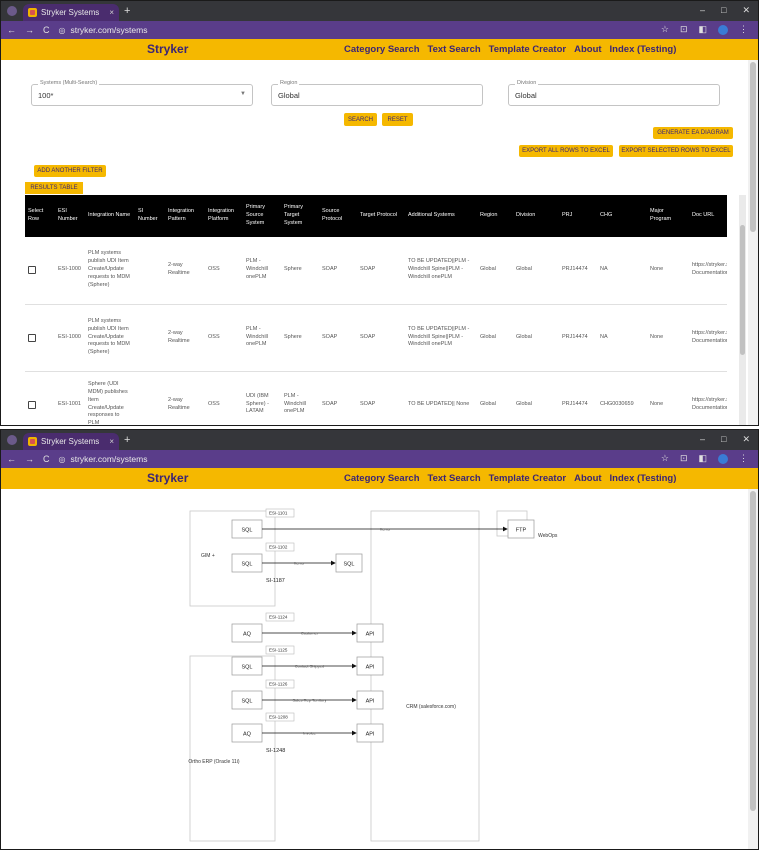 The height and width of the screenshot is (850, 759). What do you see at coordinates (262, 216) in the screenshot?
I see `col-header-primary-source-system: Primary Source System` at bounding box center [262, 216].